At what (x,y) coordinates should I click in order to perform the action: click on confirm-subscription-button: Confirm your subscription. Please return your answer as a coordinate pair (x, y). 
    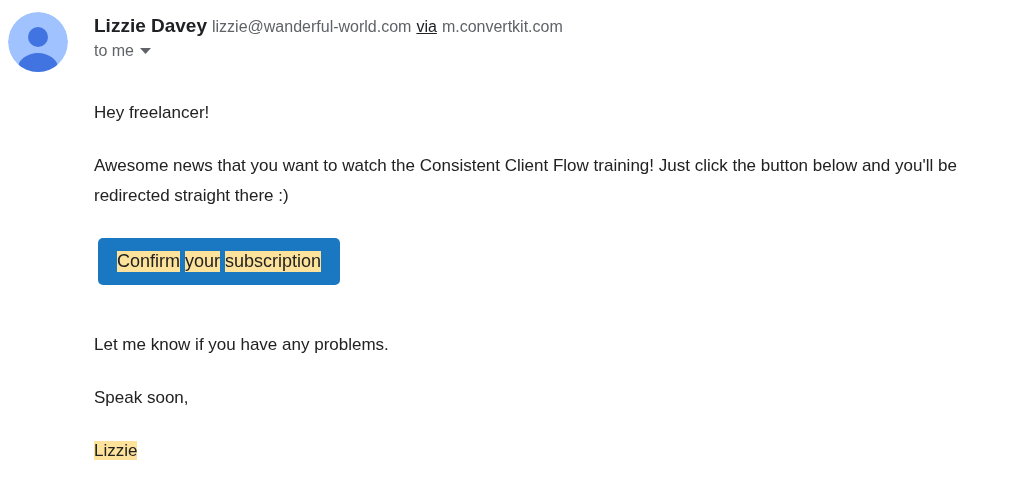
    Looking at the image, I should click on (219, 261).